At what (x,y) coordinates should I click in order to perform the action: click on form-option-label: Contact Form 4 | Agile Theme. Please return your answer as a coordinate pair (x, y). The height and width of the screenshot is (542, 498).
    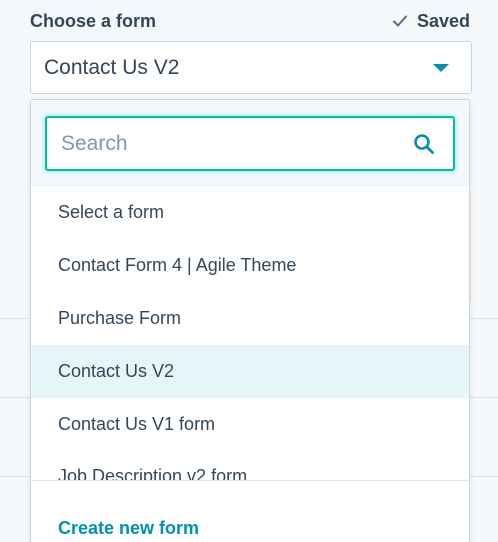
    Looking at the image, I should click on (177, 265).